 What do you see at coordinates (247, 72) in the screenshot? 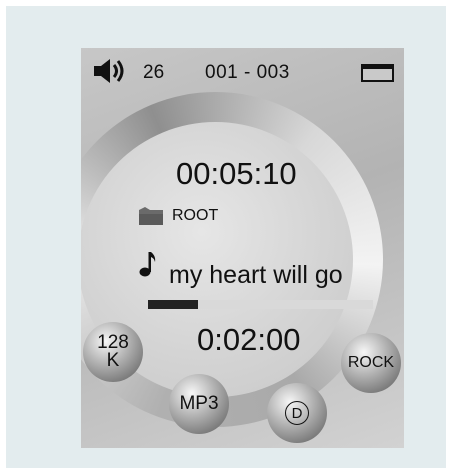
I see `track-counter: 001 - 003` at bounding box center [247, 72].